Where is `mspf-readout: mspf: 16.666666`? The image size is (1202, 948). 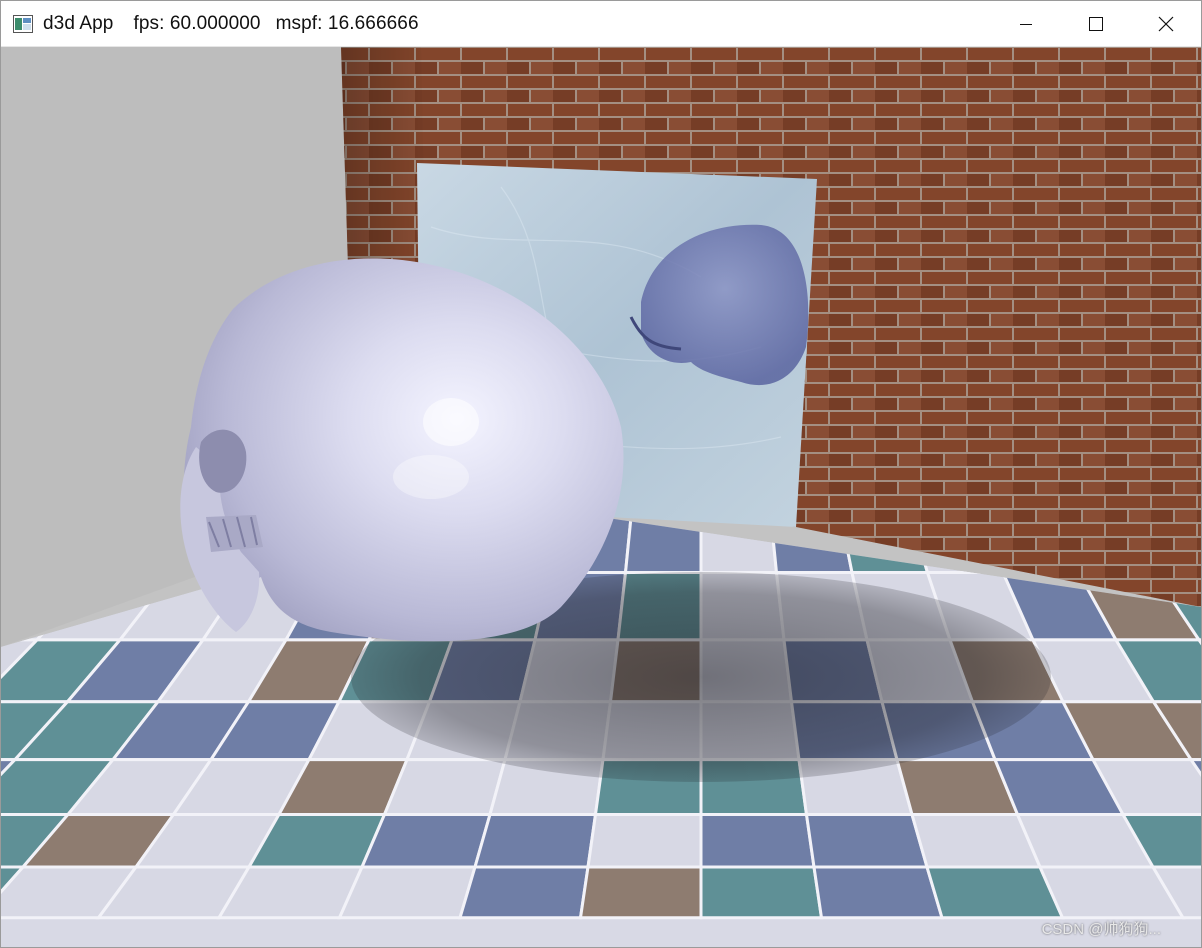 mspf-readout: mspf: 16.666666 is located at coordinates (347, 23).